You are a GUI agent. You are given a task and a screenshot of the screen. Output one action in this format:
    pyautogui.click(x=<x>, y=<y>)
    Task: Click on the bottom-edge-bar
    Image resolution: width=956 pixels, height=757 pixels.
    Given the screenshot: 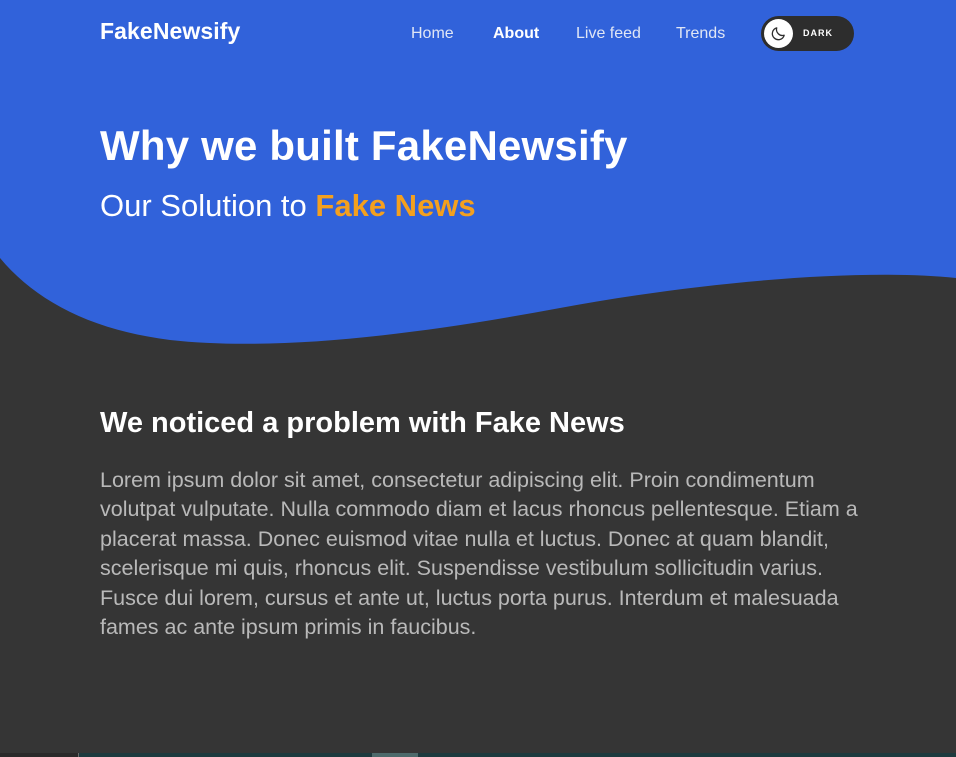 What is the action you would take?
    pyautogui.click(x=478, y=755)
    